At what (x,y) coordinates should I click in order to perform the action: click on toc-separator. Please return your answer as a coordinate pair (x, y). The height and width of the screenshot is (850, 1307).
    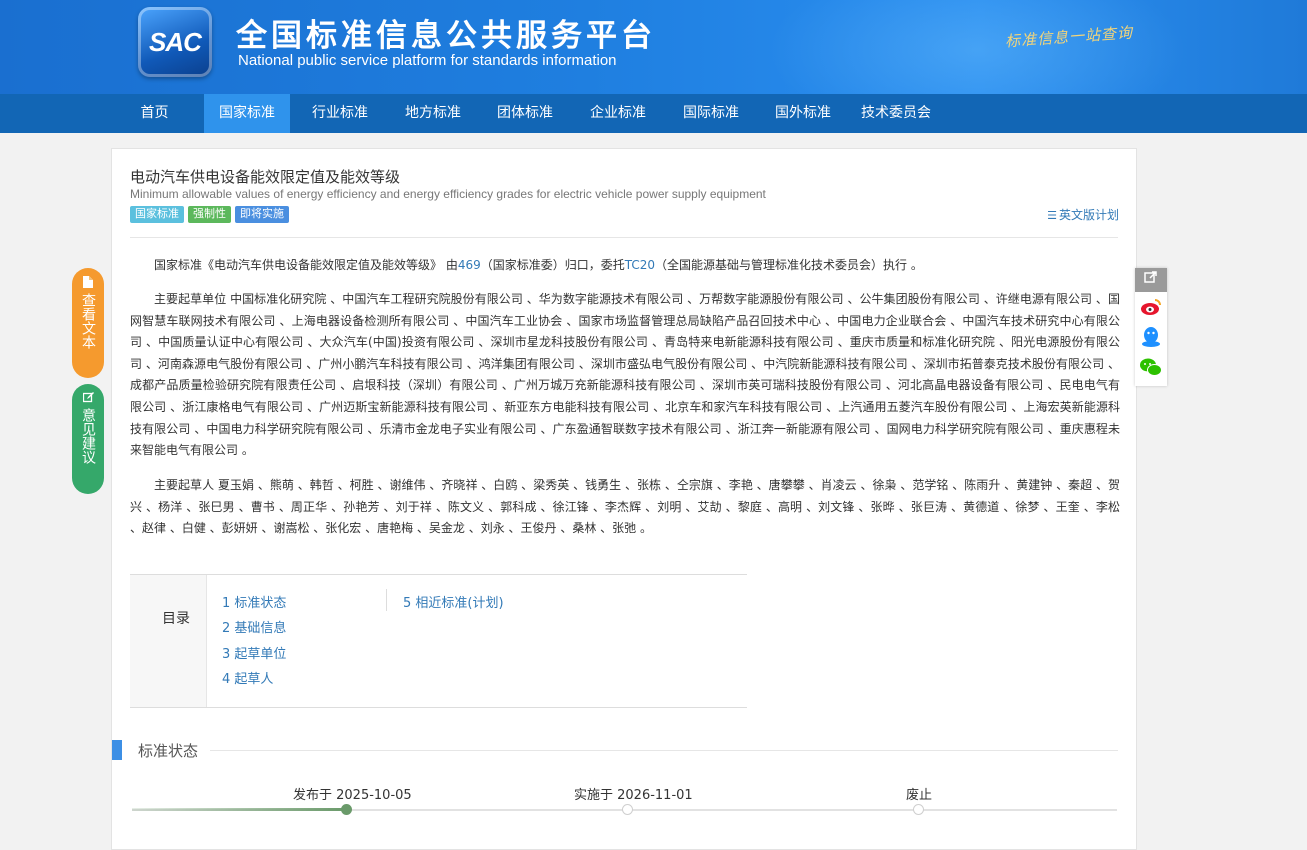
    Looking at the image, I should click on (386, 600).